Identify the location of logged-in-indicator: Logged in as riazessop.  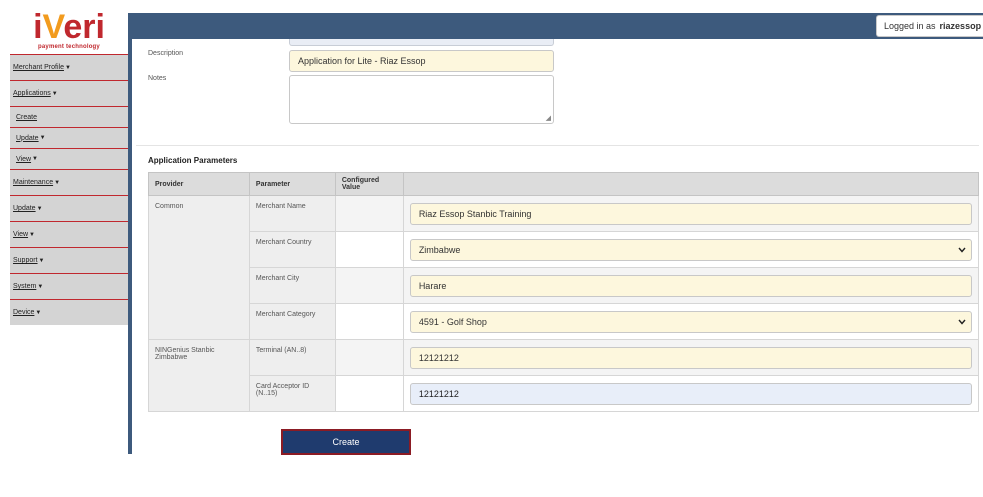
(929, 26).